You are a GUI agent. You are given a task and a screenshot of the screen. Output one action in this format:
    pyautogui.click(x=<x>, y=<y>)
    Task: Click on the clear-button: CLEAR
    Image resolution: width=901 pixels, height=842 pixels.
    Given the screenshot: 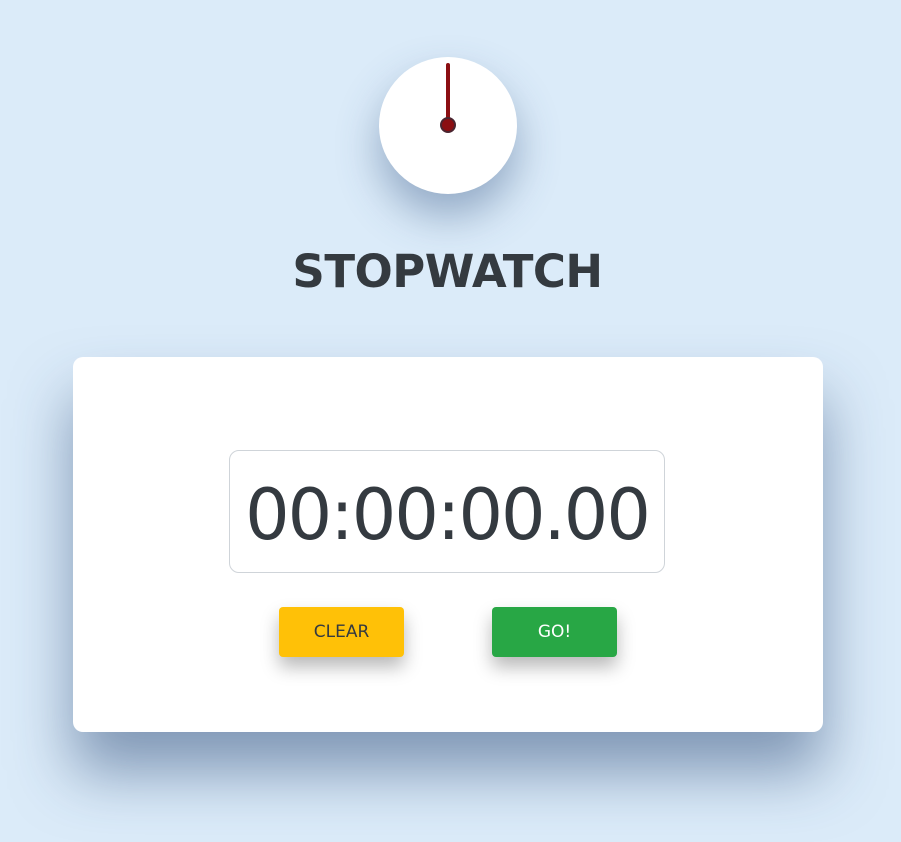 What is the action you would take?
    pyautogui.click(x=341, y=632)
    